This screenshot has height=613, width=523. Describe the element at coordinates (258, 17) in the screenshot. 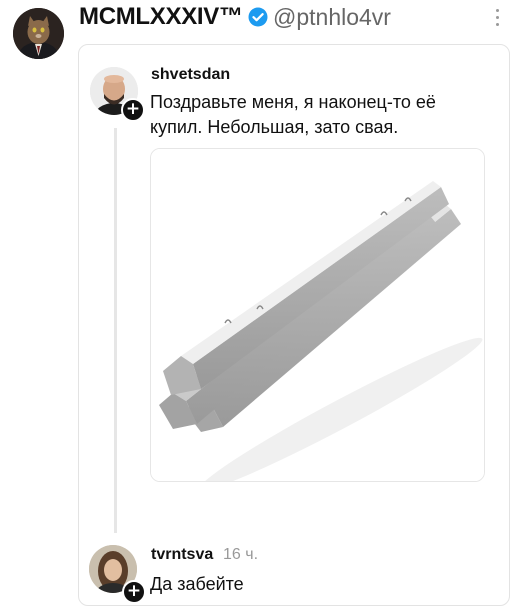

I see `verified-badge-icon` at that location.